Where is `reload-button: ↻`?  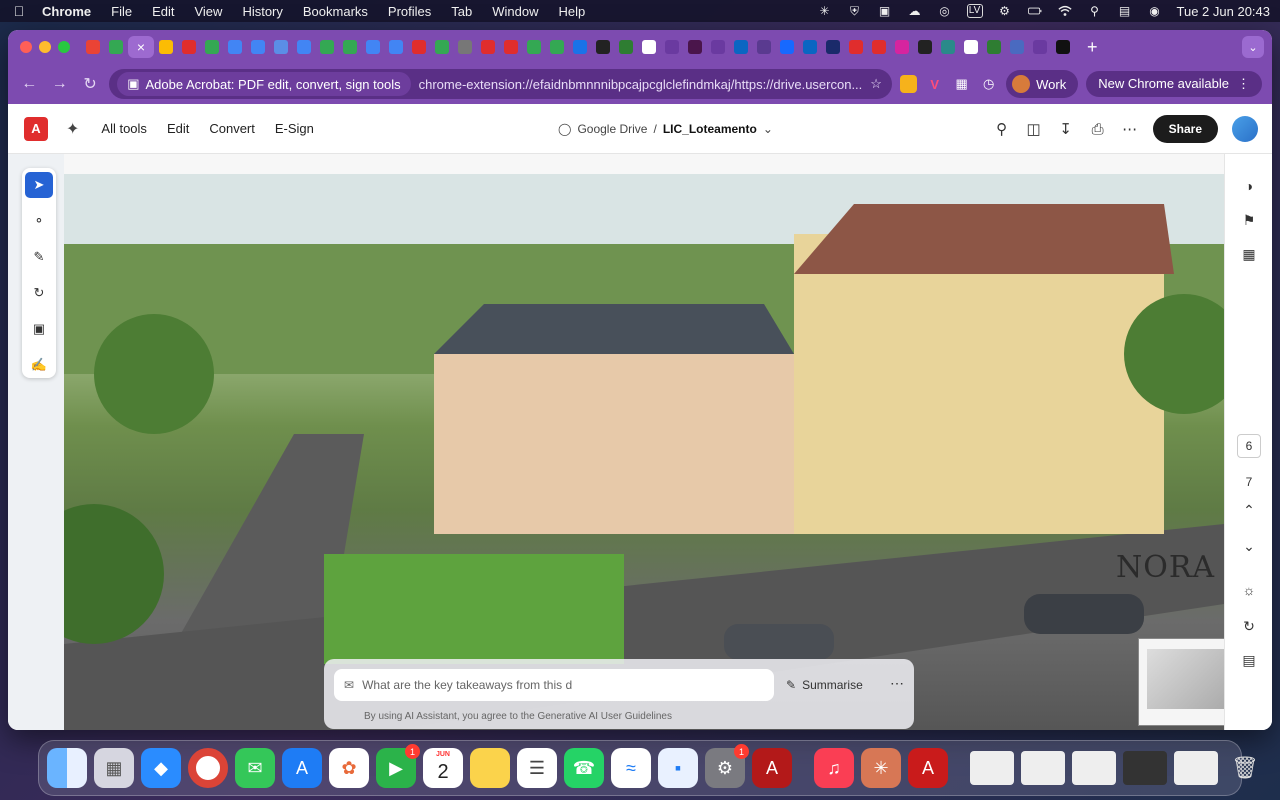 reload-button: ↻ is located at coordinates (90, 84).